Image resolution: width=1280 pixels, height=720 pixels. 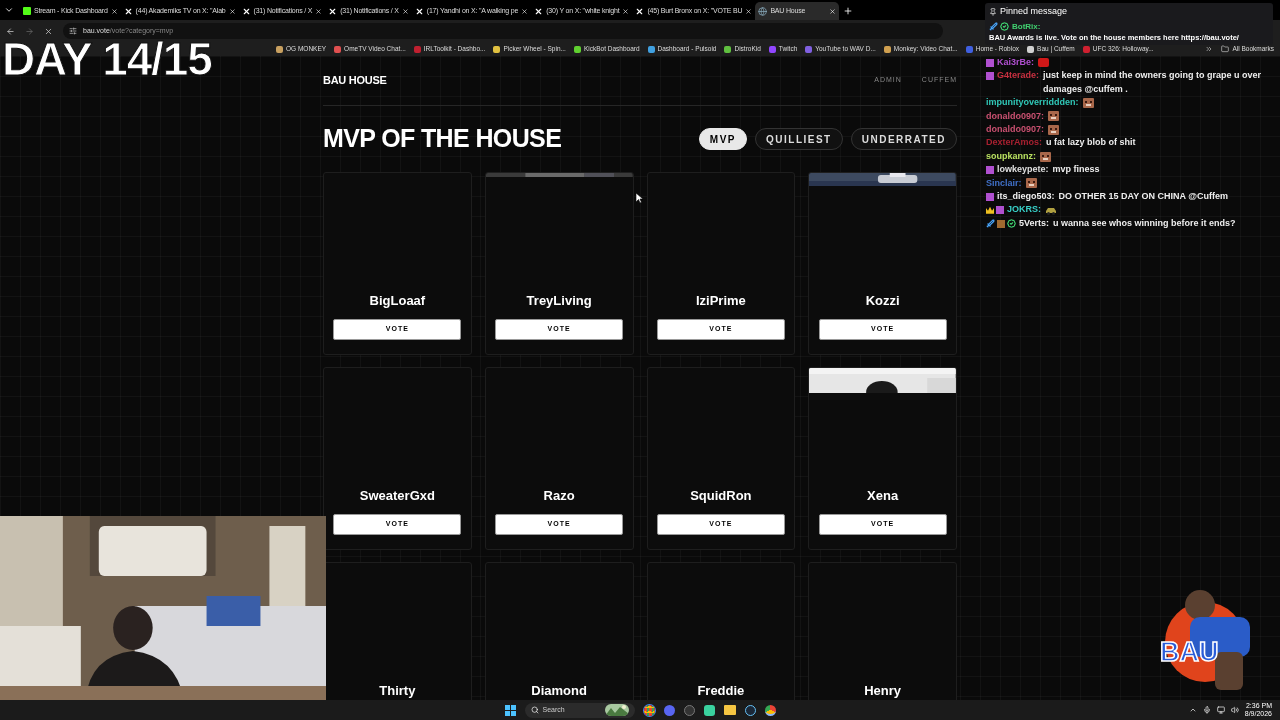 What do you see at coordinates (763, 11) in the screenshot?
I see `globe-icon` at bounding box center [763, 11].